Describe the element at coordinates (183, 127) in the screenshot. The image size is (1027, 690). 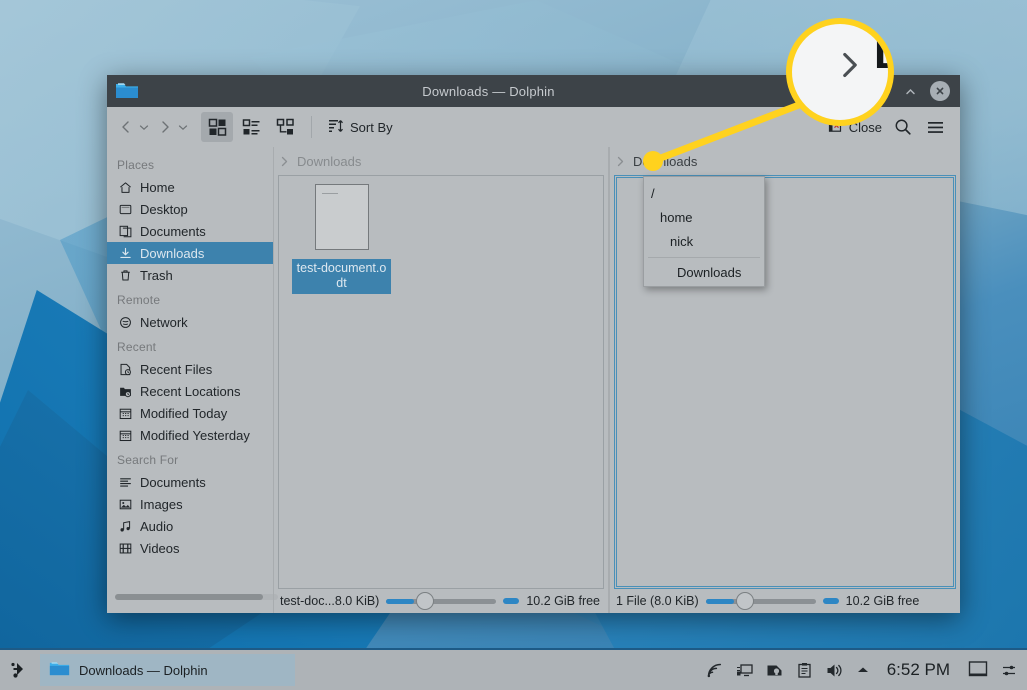
I see `forward-history-chevron-down-icon` at that location.